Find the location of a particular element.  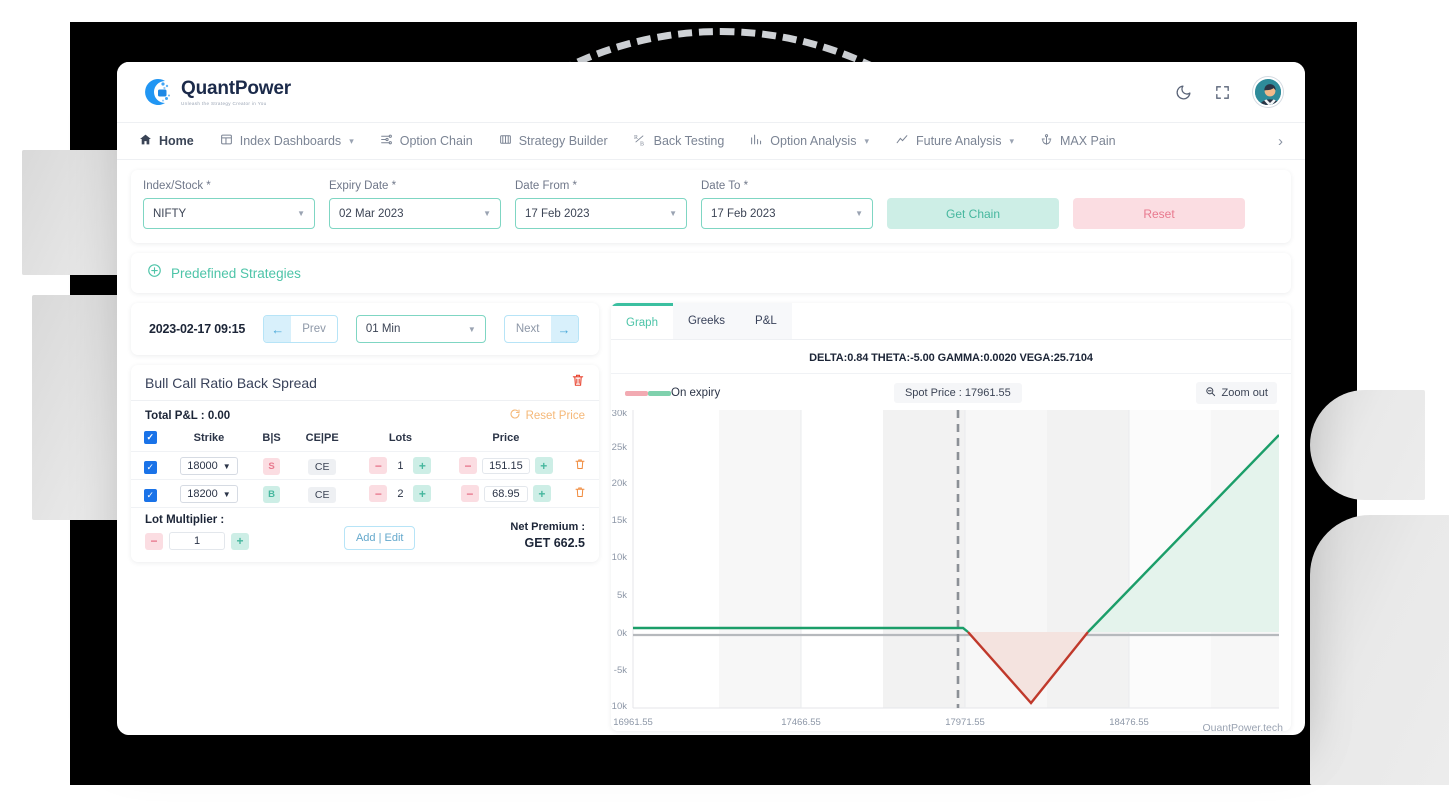

fullscreen-icon is located at coordinates (1222, 92).